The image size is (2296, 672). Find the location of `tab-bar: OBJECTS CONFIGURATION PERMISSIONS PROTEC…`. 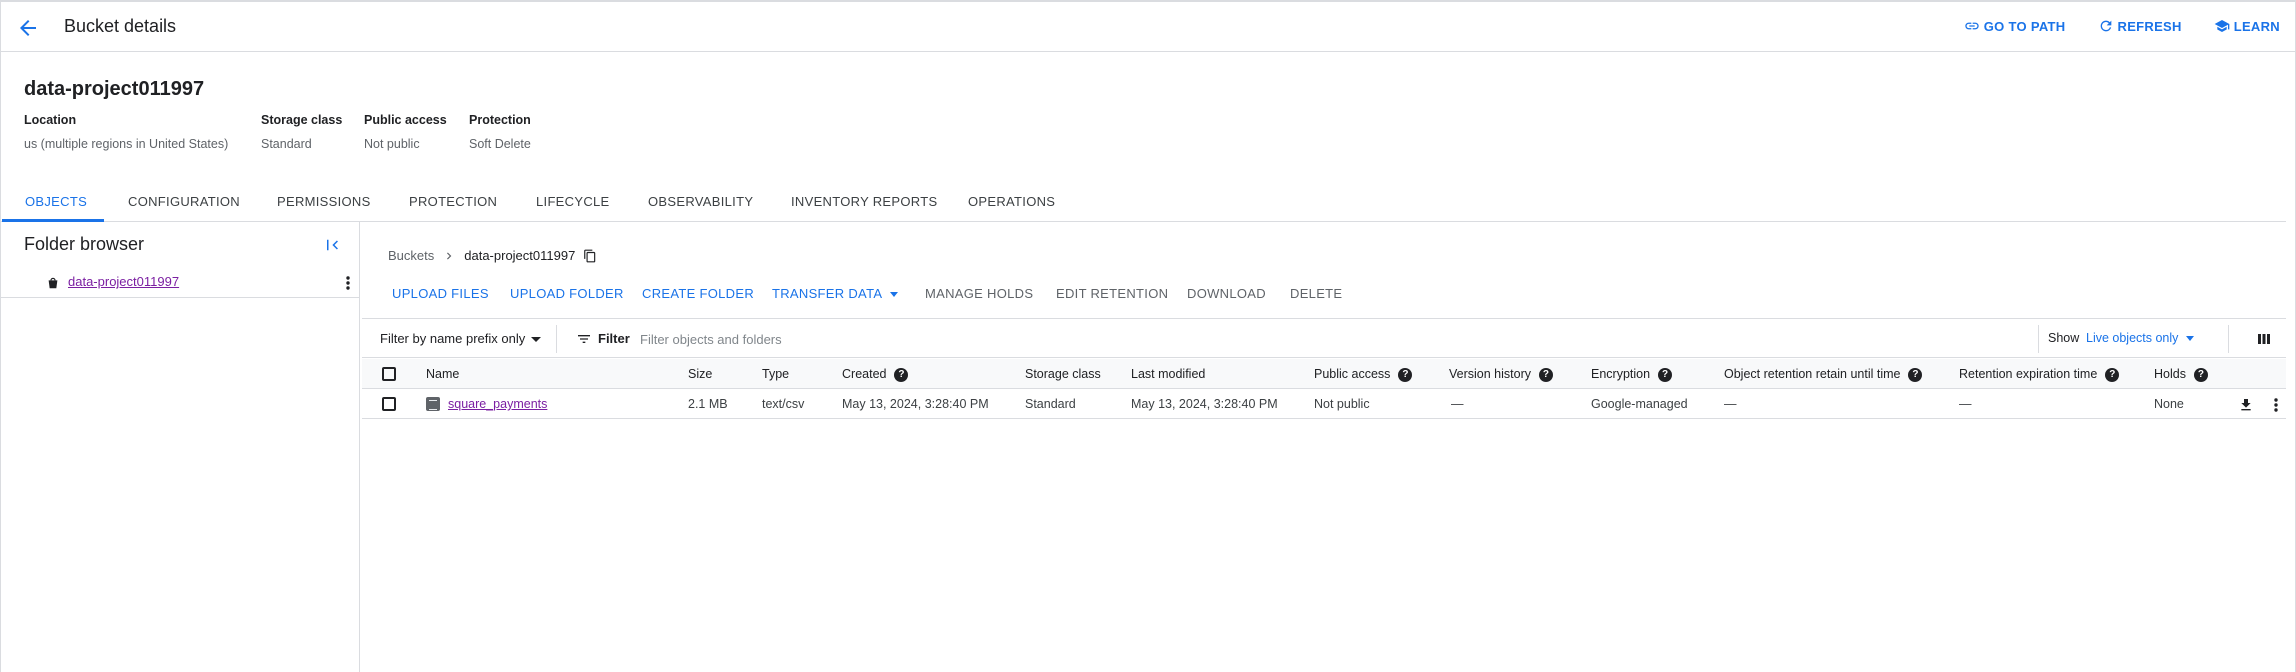

tab-bar: OBJECTS CONFIGURATION PERMISSIONS PROTEC… is located at coordinates (1143, 204).